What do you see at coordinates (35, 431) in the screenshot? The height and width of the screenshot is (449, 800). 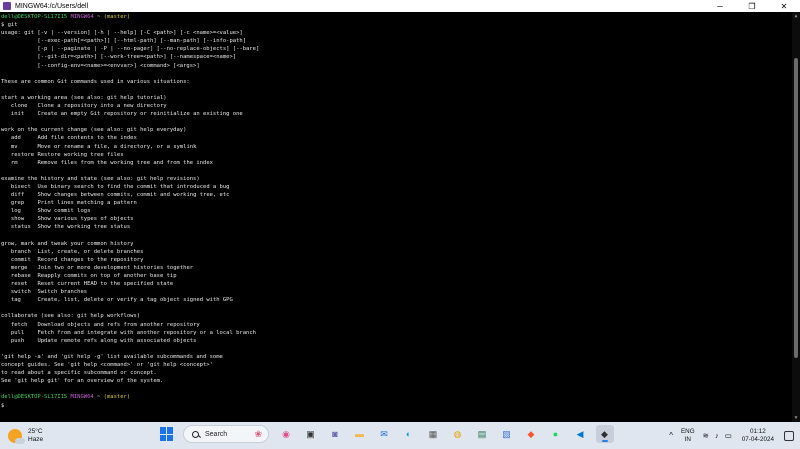 I see `weather-temp: 25°C` at bounding box center [35, 431].